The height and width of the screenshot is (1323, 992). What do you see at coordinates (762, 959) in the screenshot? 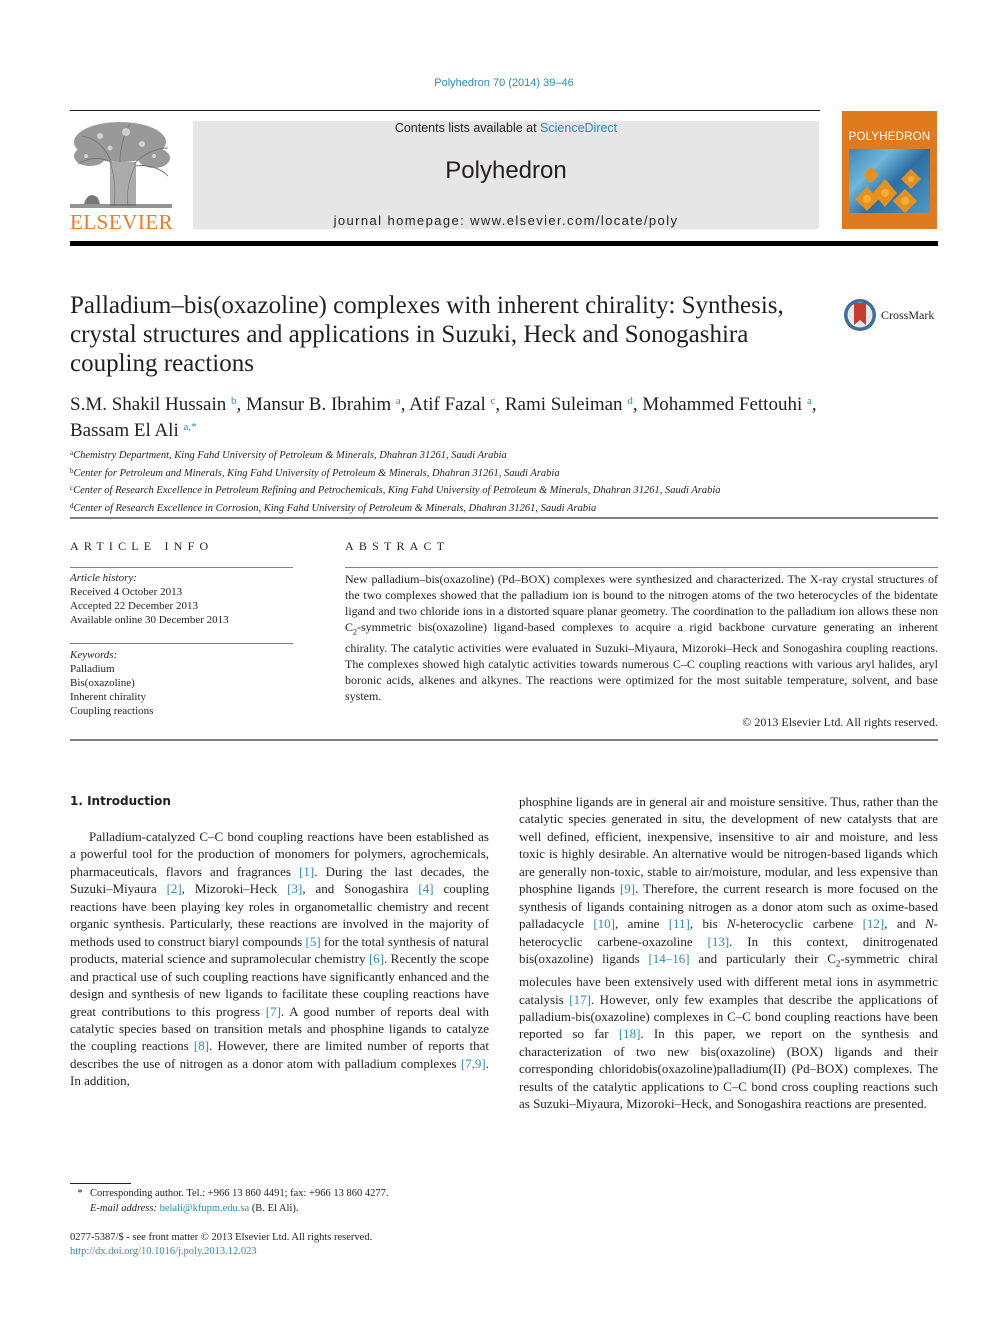
I see `text-run: and particularly their C` at bounding box center [762, 959].